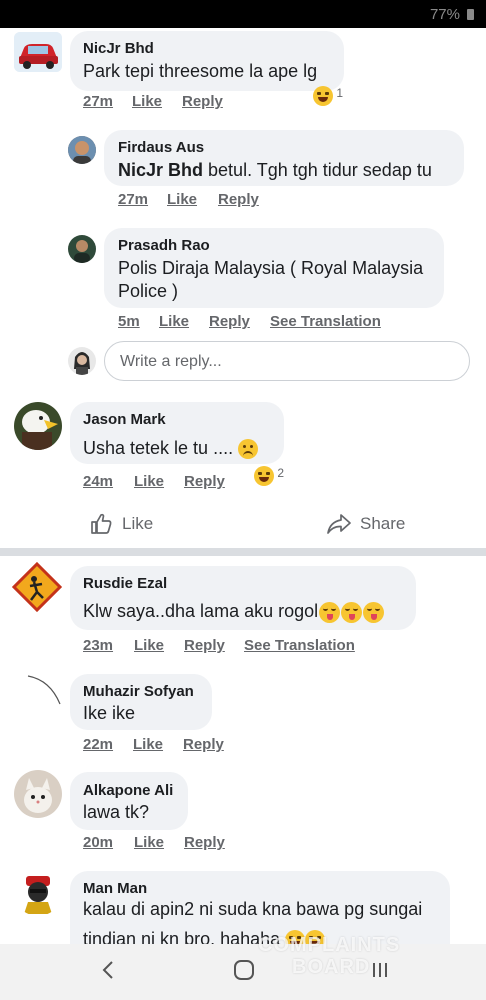 Image resolution: width=486 pixels, height=1000 pixels. I want to click on comment-author: Prasadh Rao, so click(164, 245).